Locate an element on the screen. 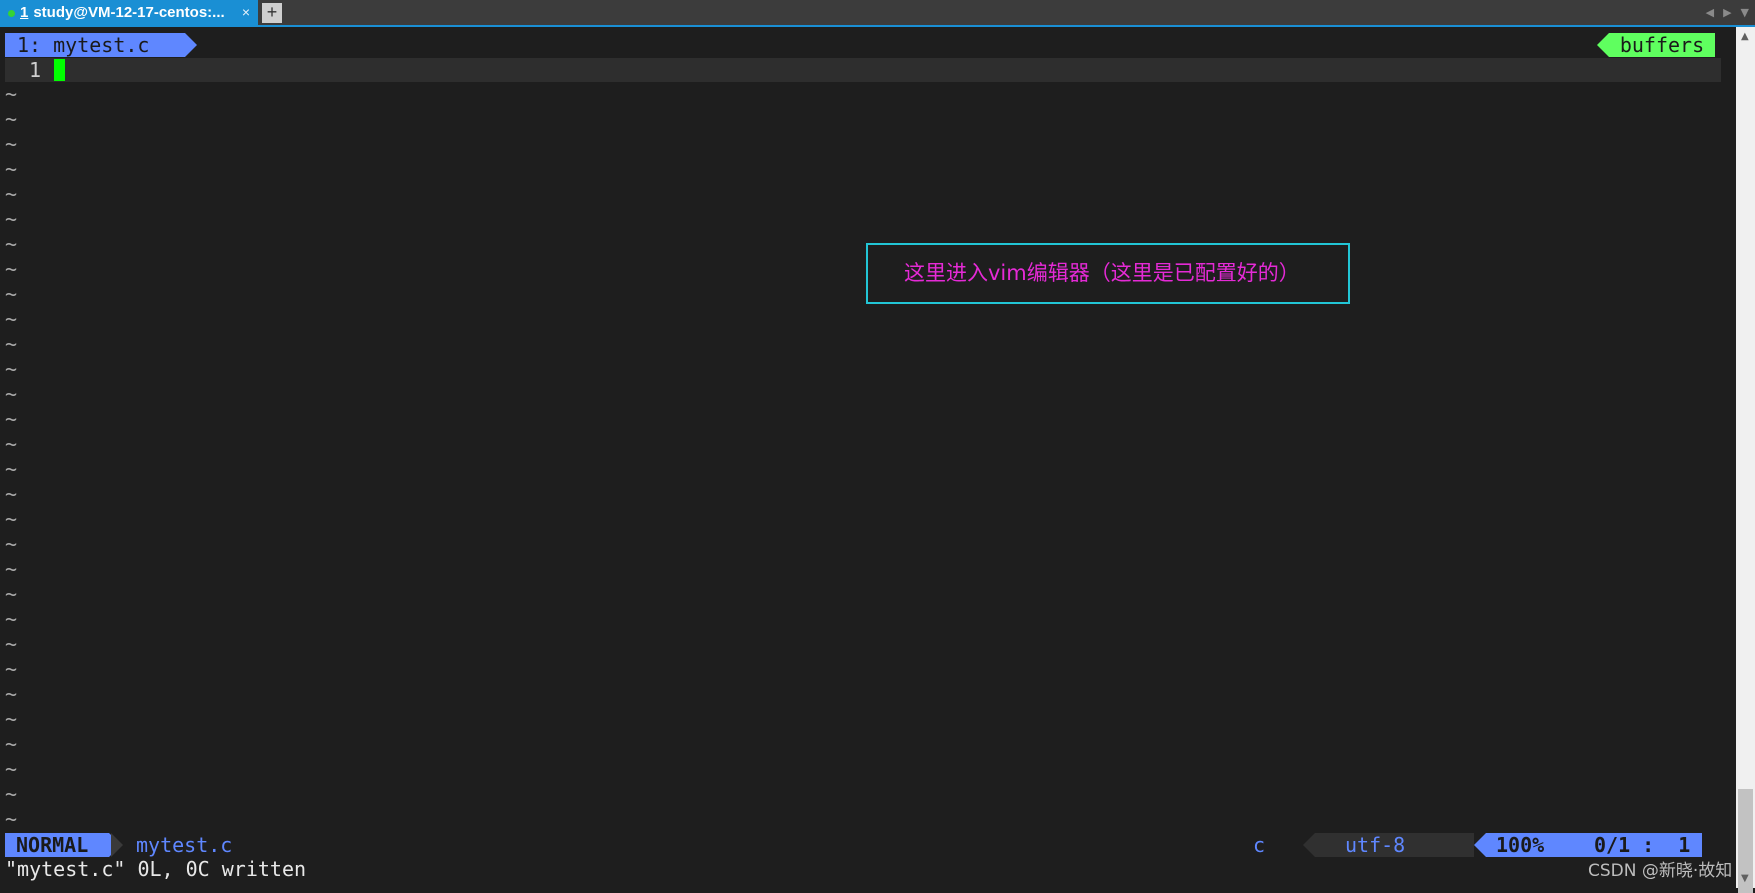  status-filename: mytest.c is located at coordinates (184, 845).